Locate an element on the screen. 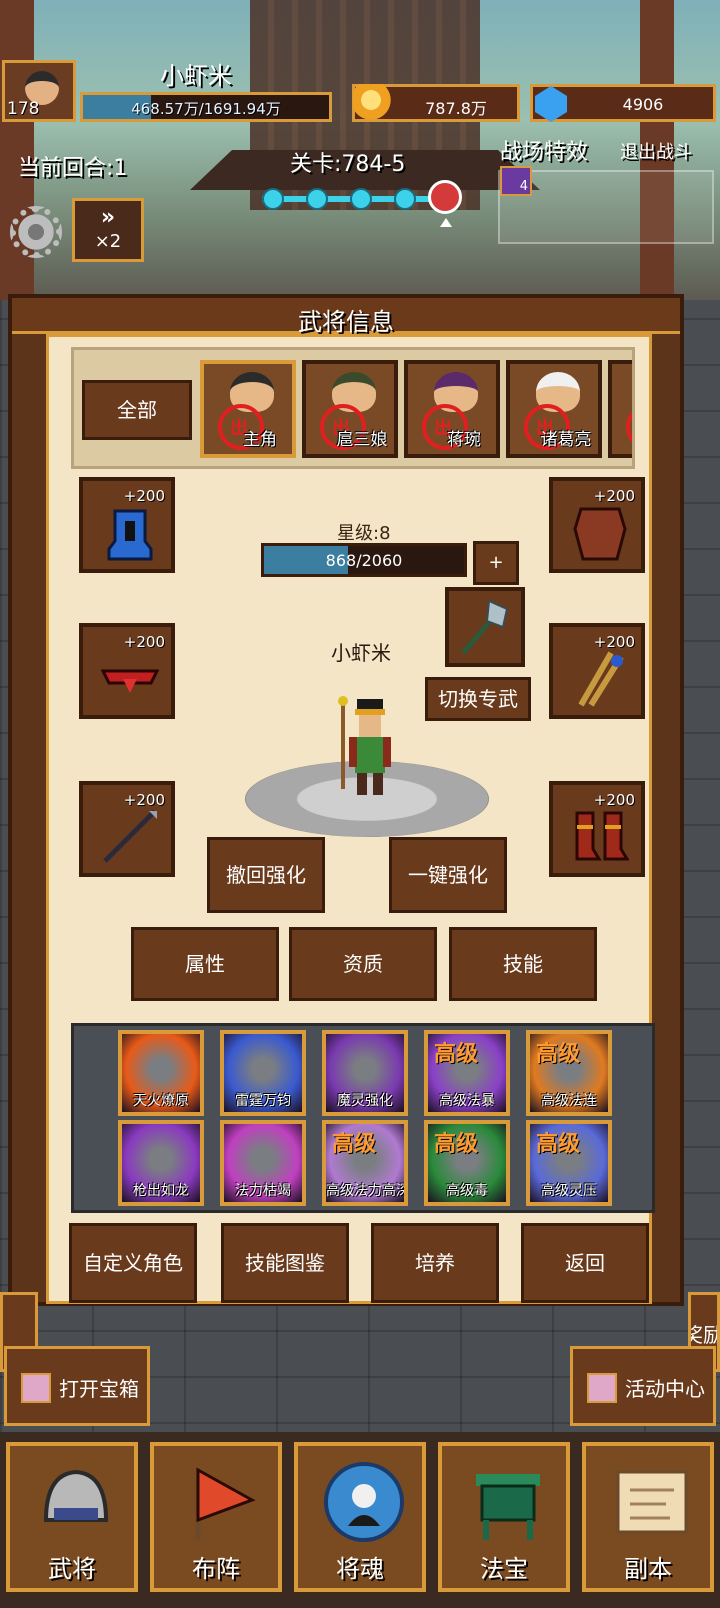 This screenshot has height=1608, width=720. deployed-badge-icon: 出 is located at coordinates (629, 427).